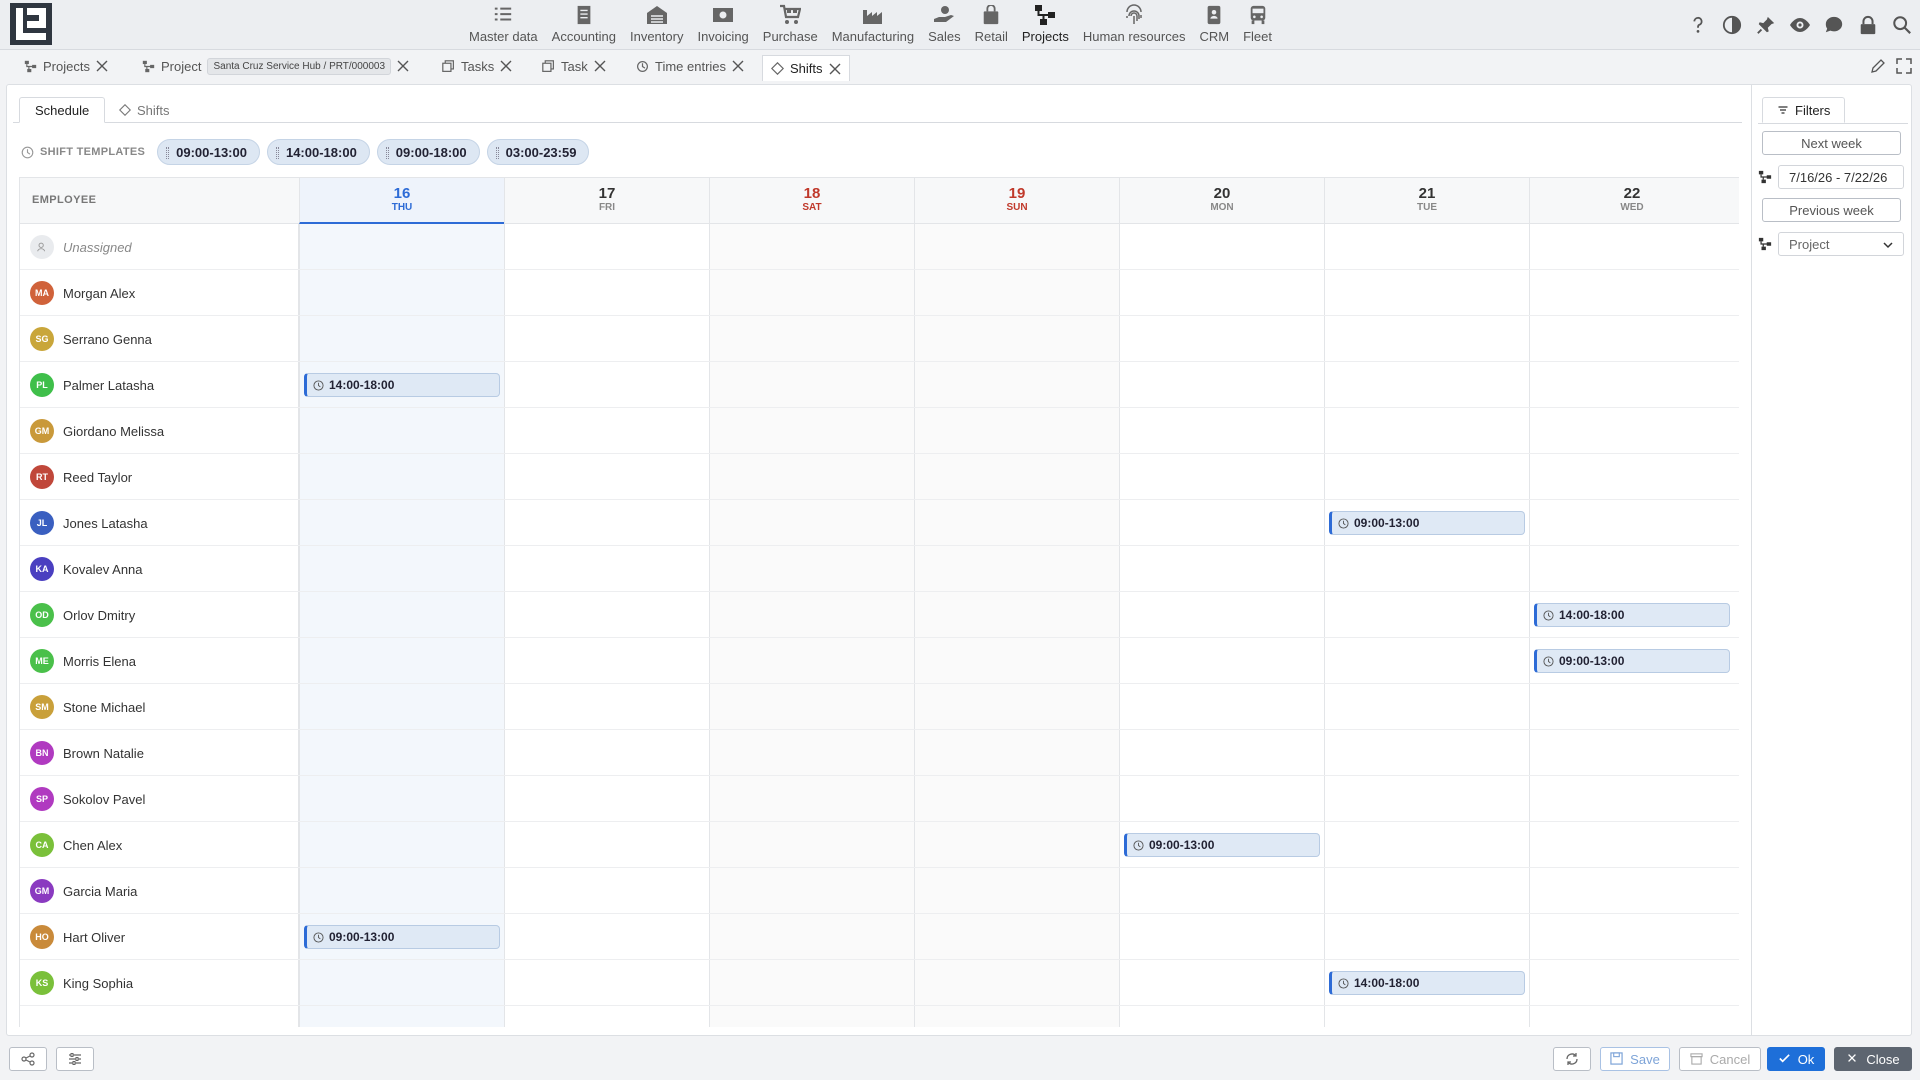 The width and height of the screenshot is (1920, 1080). Describe the element at coordinates (81, 477) in the screenshot. I see `employee-cell: RT Reed Taylor` at that location.